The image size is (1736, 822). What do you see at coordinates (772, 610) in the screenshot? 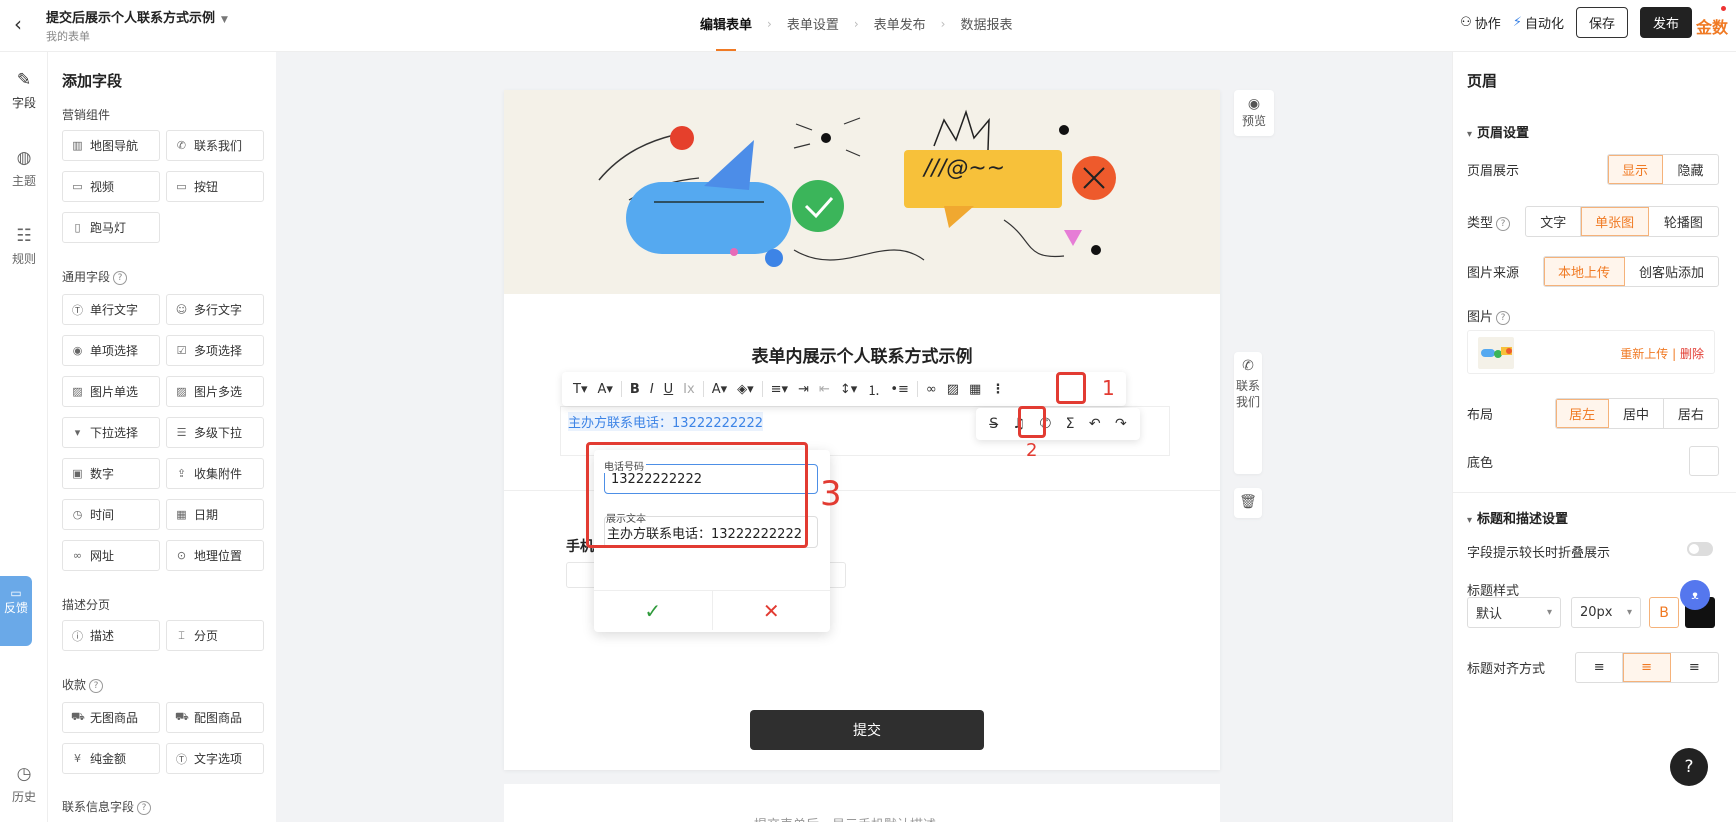
I see `cancel-x-icon: ✕` at bounding box center [772, 610].